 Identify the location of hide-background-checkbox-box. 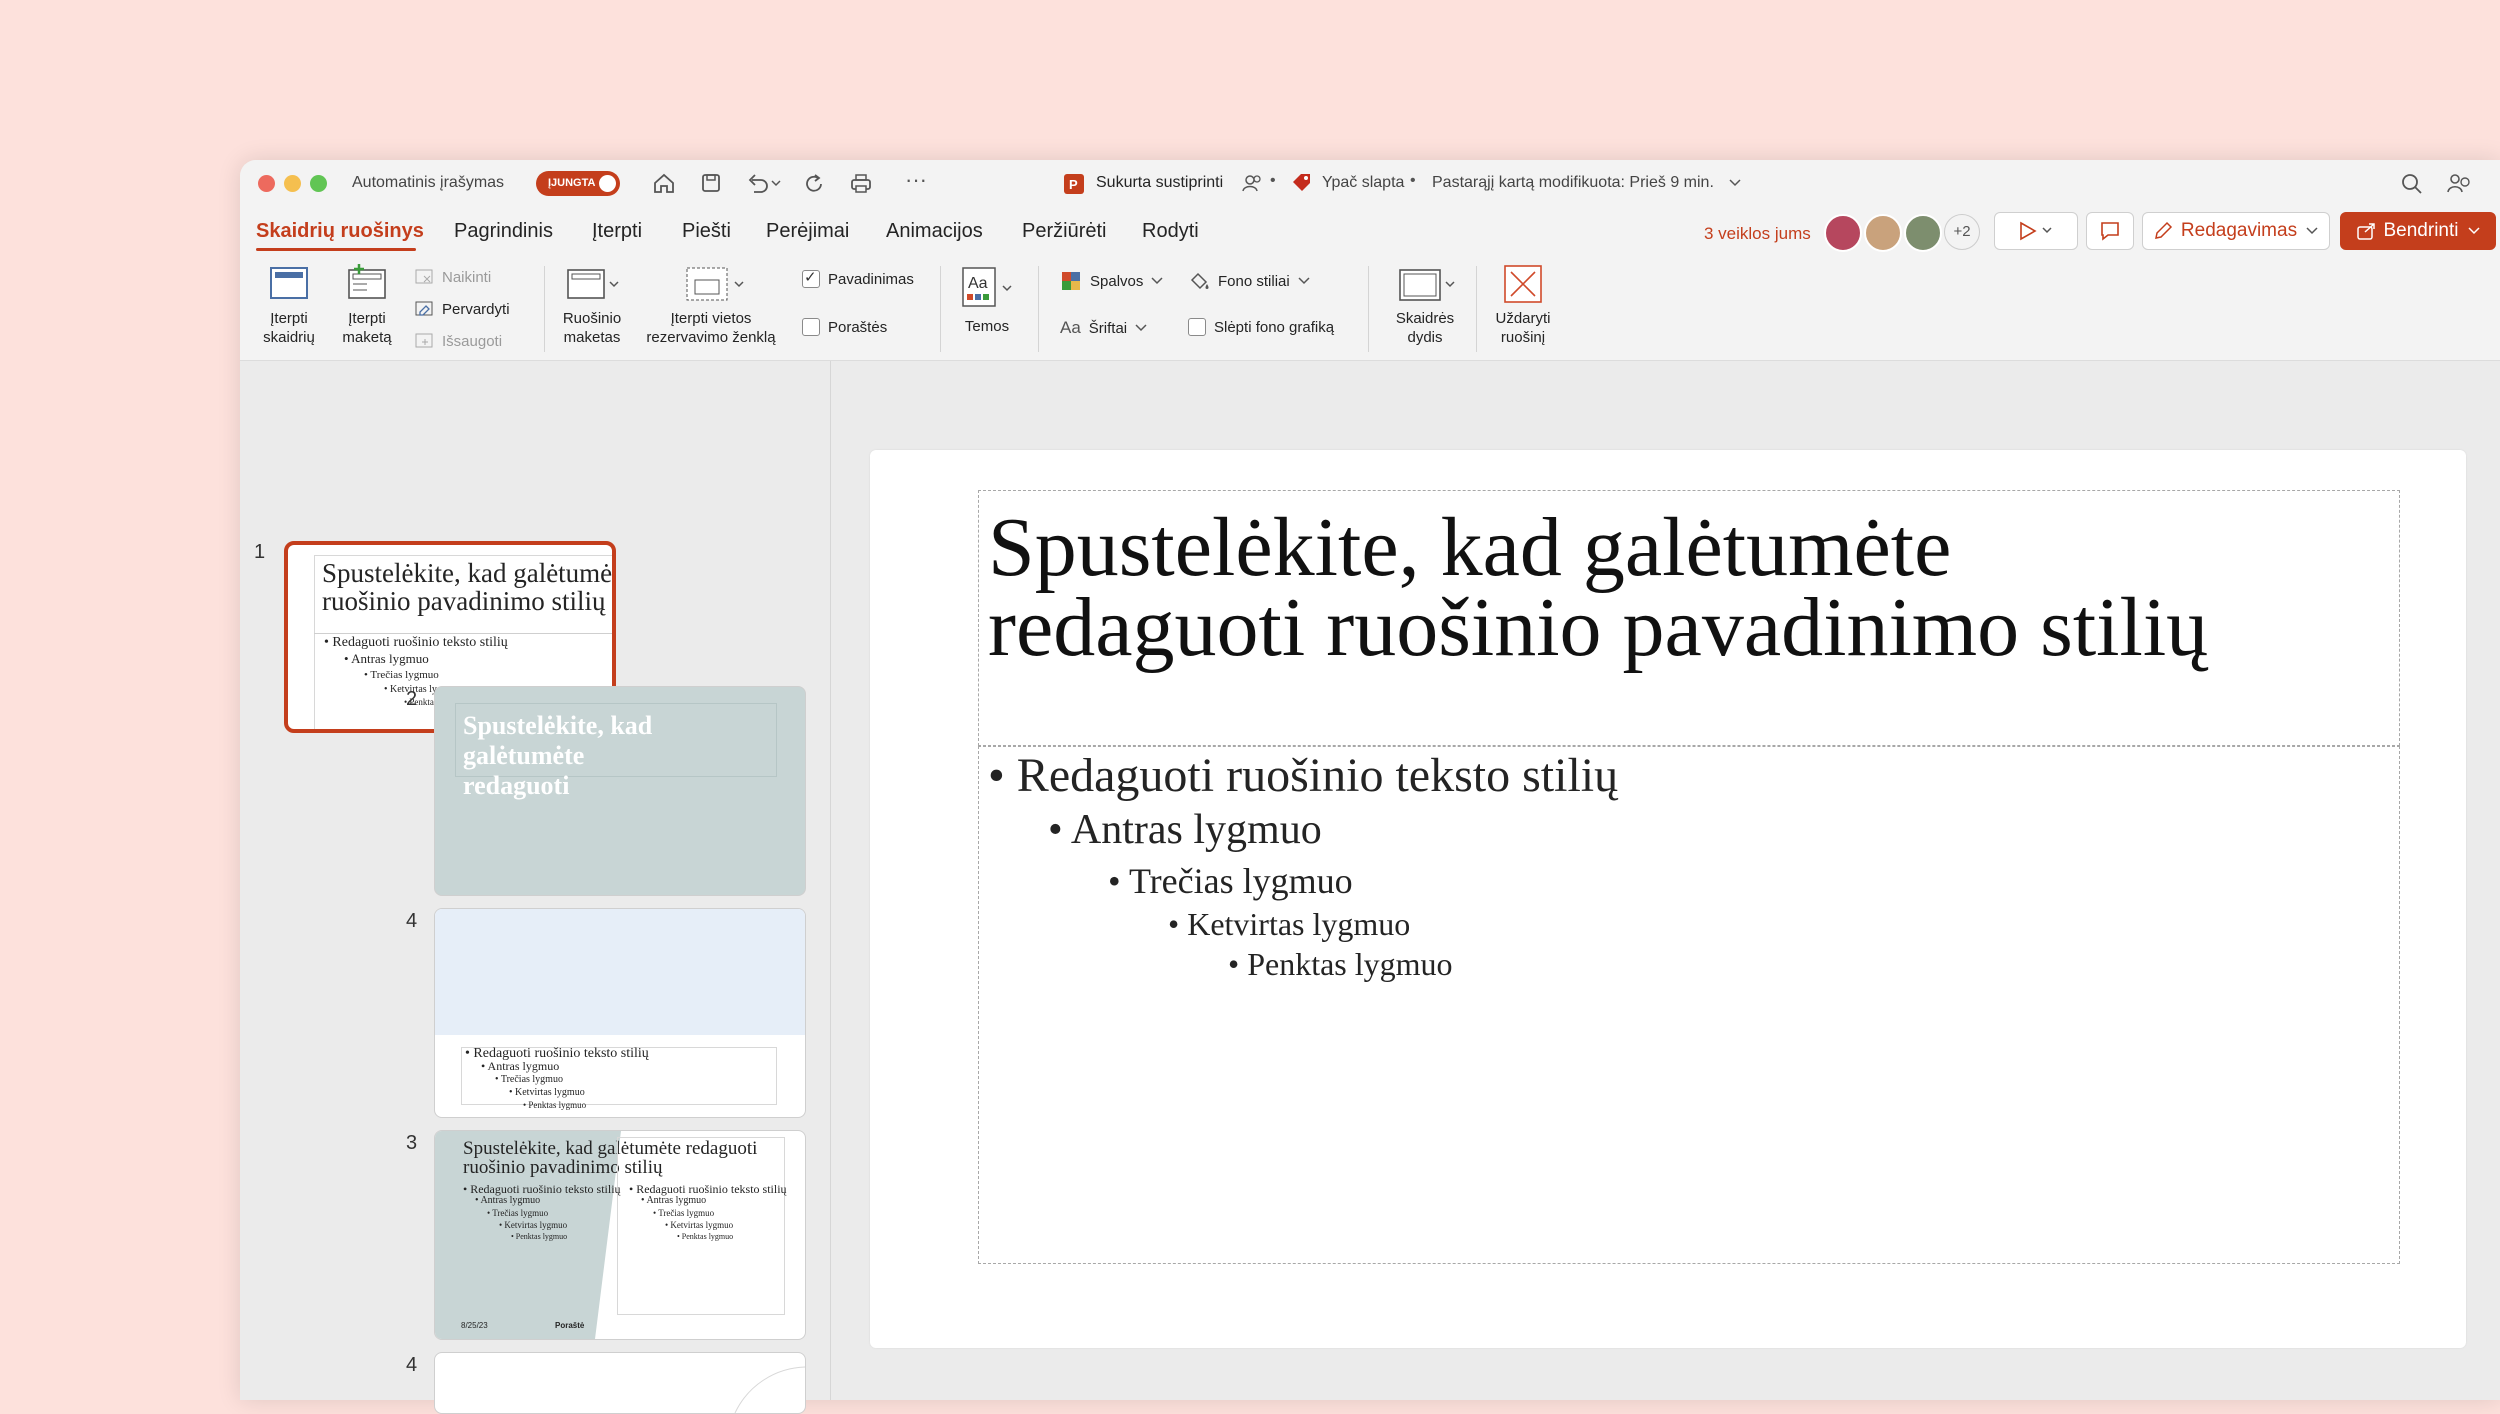
(1197, 327).